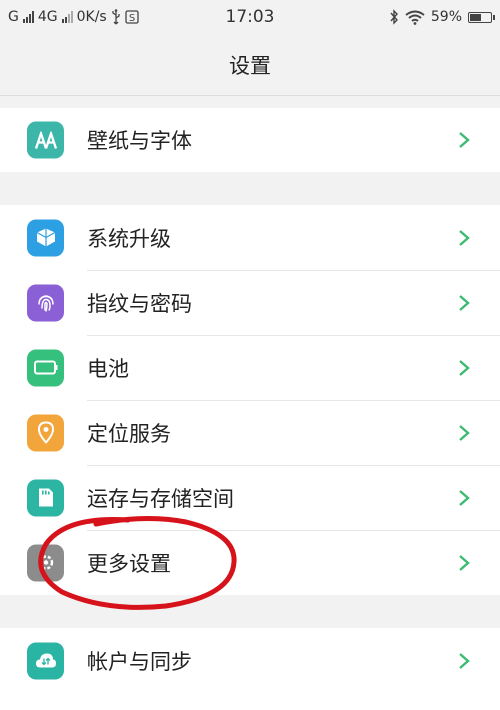 This screenshot has width=500, height=710. What do you see at coordinates (129, 238) in the screenshot?
I see `settings-item-label: 系统升级` at bounding box center [129, 238].